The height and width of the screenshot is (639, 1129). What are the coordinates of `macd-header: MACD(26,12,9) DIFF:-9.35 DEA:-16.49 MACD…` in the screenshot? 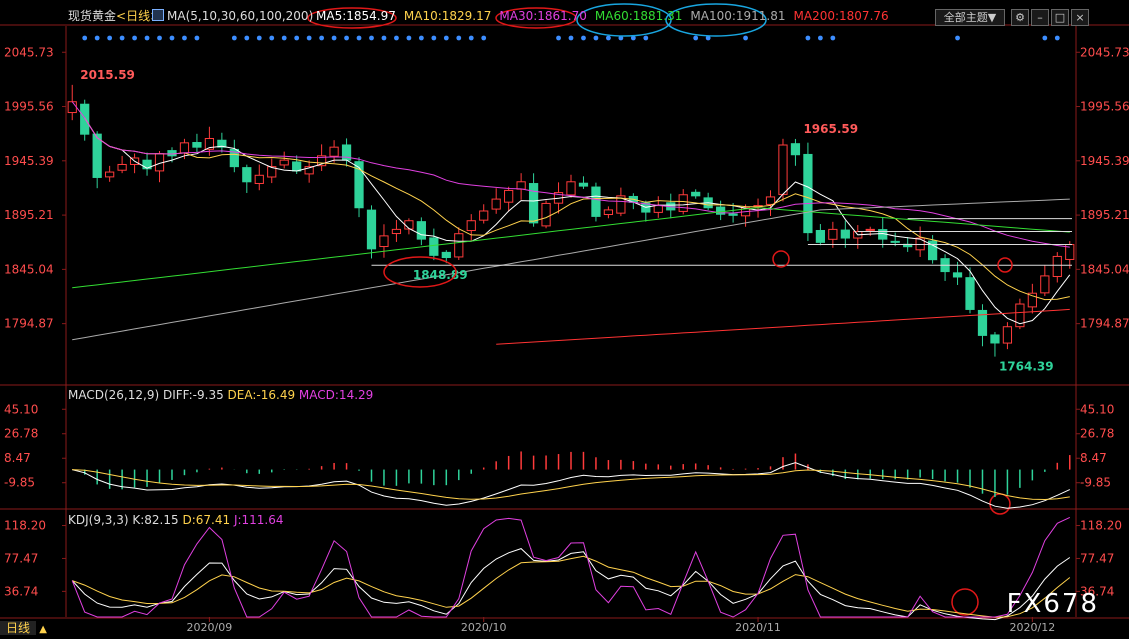 It's located at (220, 395).